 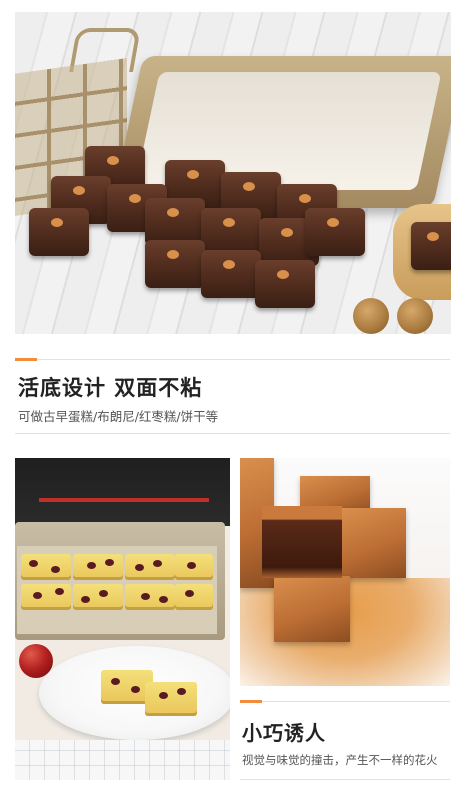 What do you see at coordinates (110, 388) in the screenshot?
I see `feature-title: 活底设计 双面不粘` at bounding box center [110, 388].